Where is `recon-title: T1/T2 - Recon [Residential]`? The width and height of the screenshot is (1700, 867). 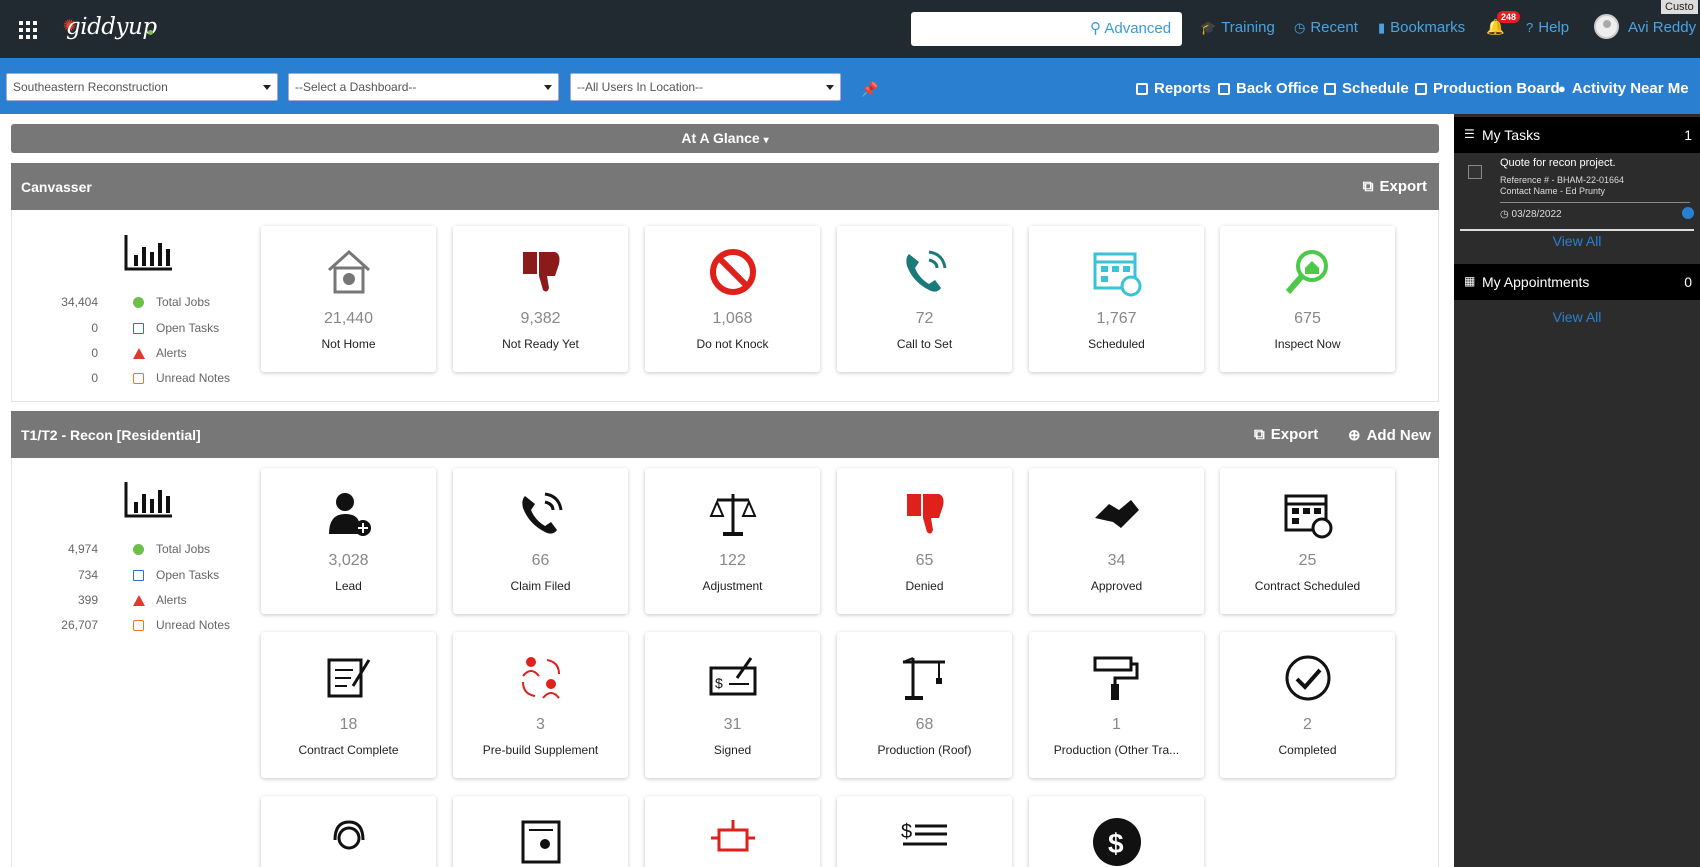 recon-title: T1/T2 - Recon [Residential] is located at coordinates (111, 435).